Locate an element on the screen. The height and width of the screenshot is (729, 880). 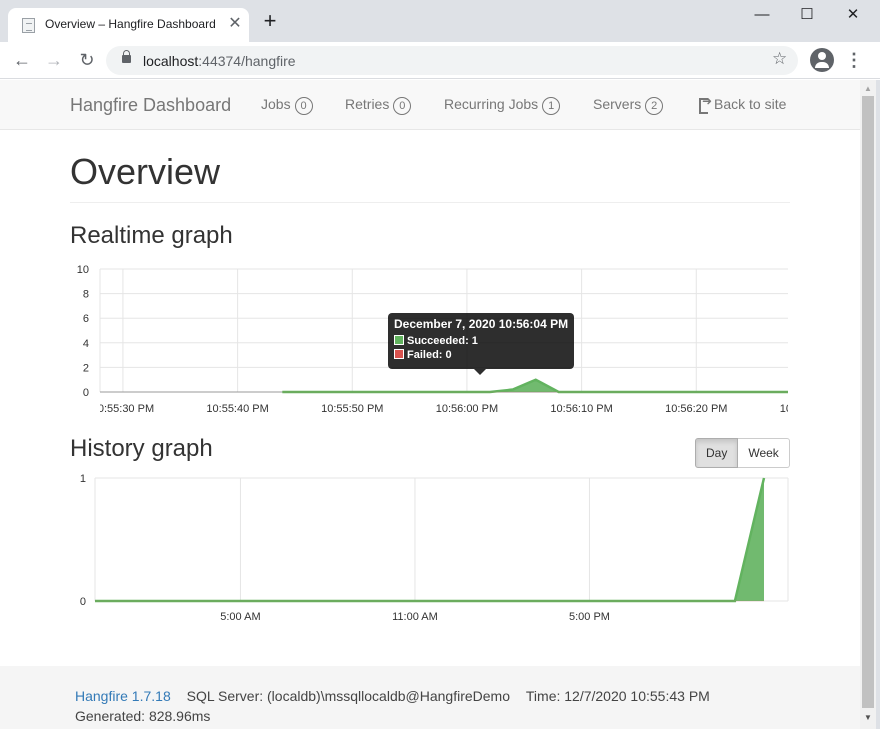
browser-toolbar: ← → ↻ localhost:44374/hangfire ☆ ⋮ is located at coordinates (440, 60).